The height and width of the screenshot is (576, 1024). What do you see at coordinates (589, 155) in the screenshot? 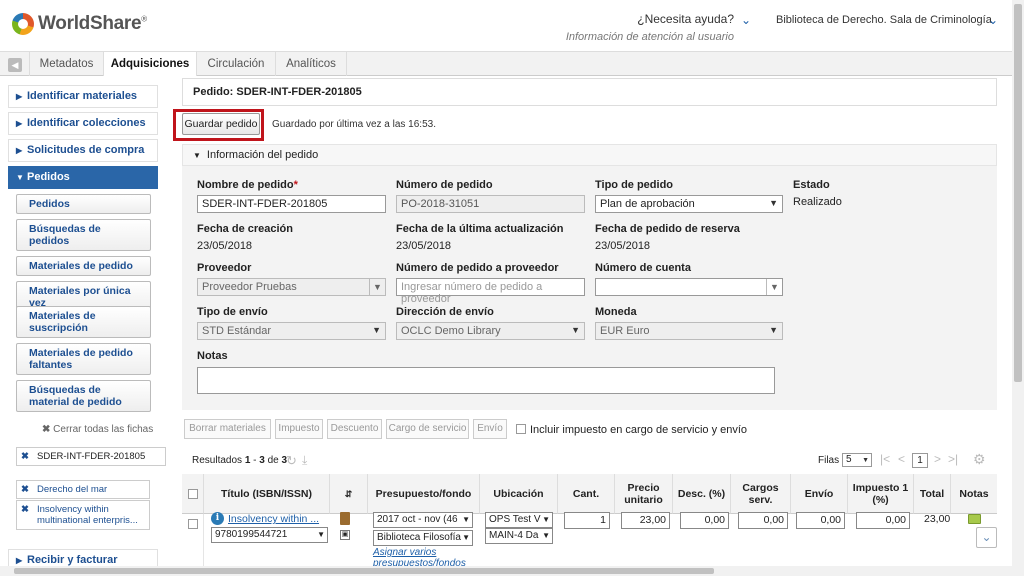
I see `order-info-toggle: ▼ Información del pedido` at bounding box center [589, 155].